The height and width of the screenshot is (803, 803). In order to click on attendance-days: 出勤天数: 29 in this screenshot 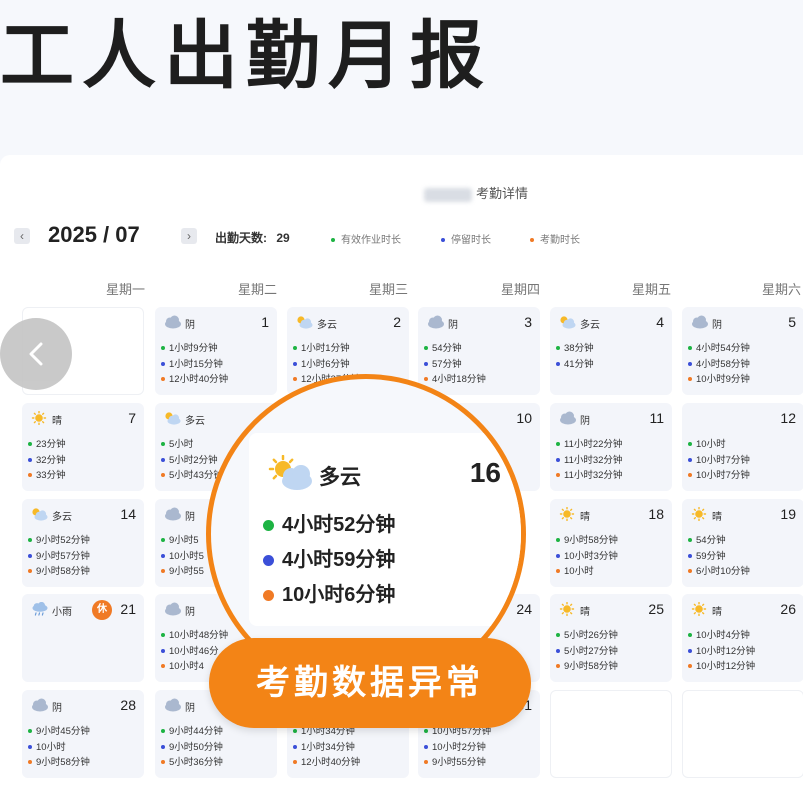, I will do `click(252, 237)`.